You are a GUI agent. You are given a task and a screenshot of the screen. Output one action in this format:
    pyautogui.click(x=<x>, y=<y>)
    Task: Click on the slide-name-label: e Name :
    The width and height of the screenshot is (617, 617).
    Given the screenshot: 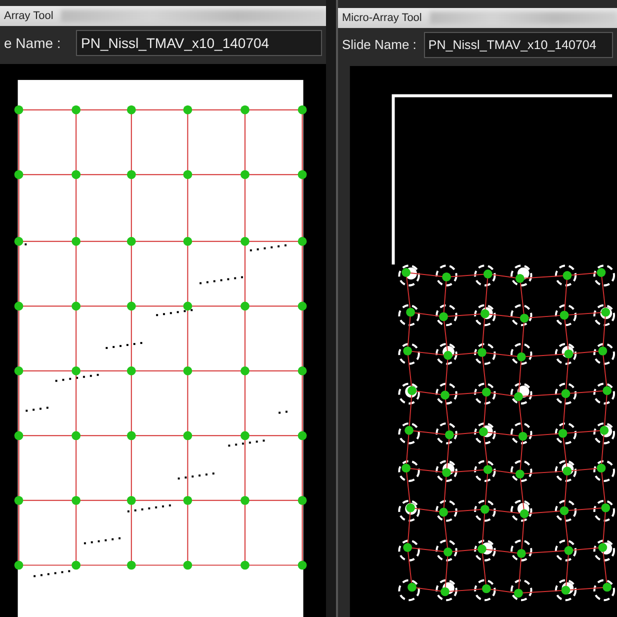 What is the action you would take?
    pyautogui.click(x=33, y=43)
    